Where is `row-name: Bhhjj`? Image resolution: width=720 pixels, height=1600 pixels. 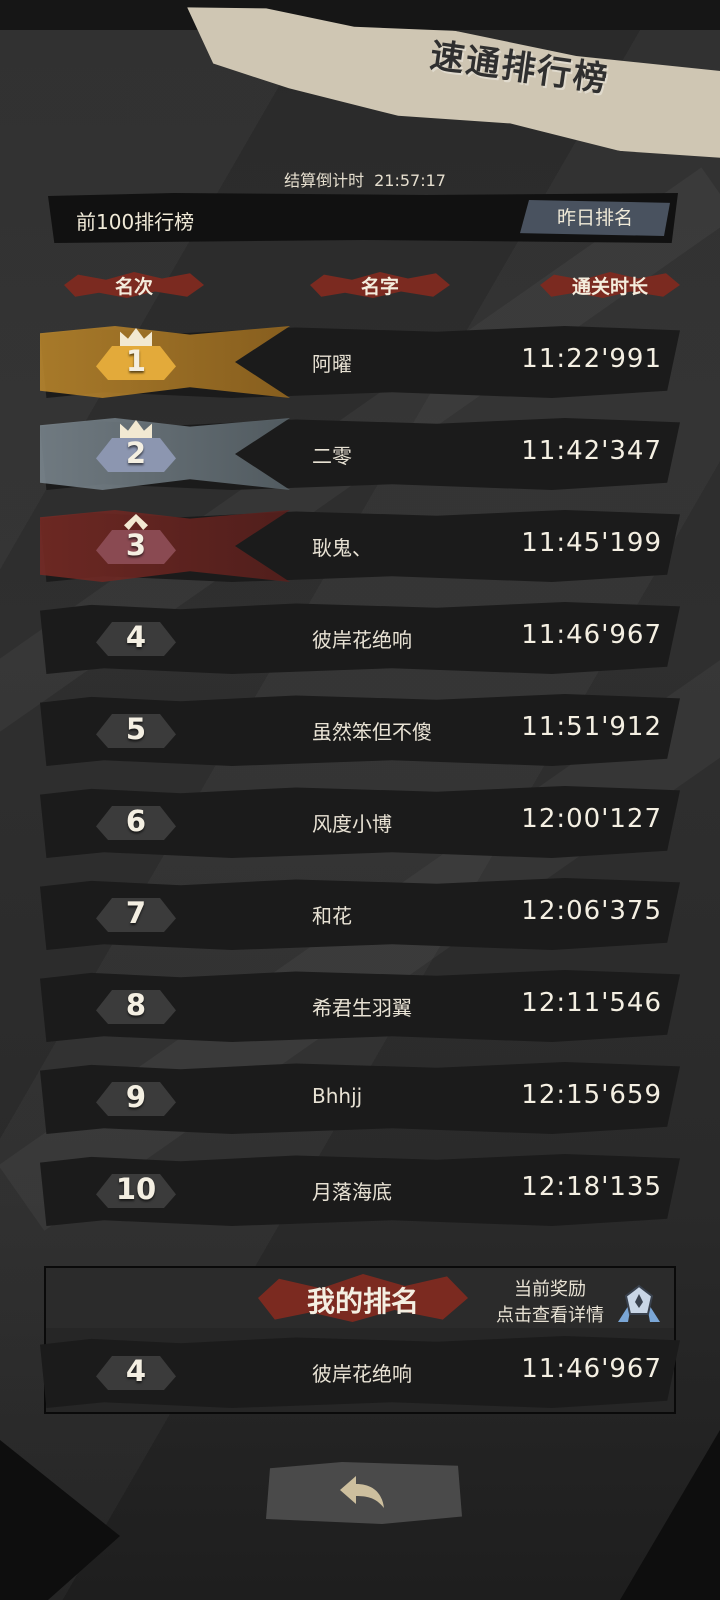 row-name: Bhhjj is located at coordinates (337, 1096).